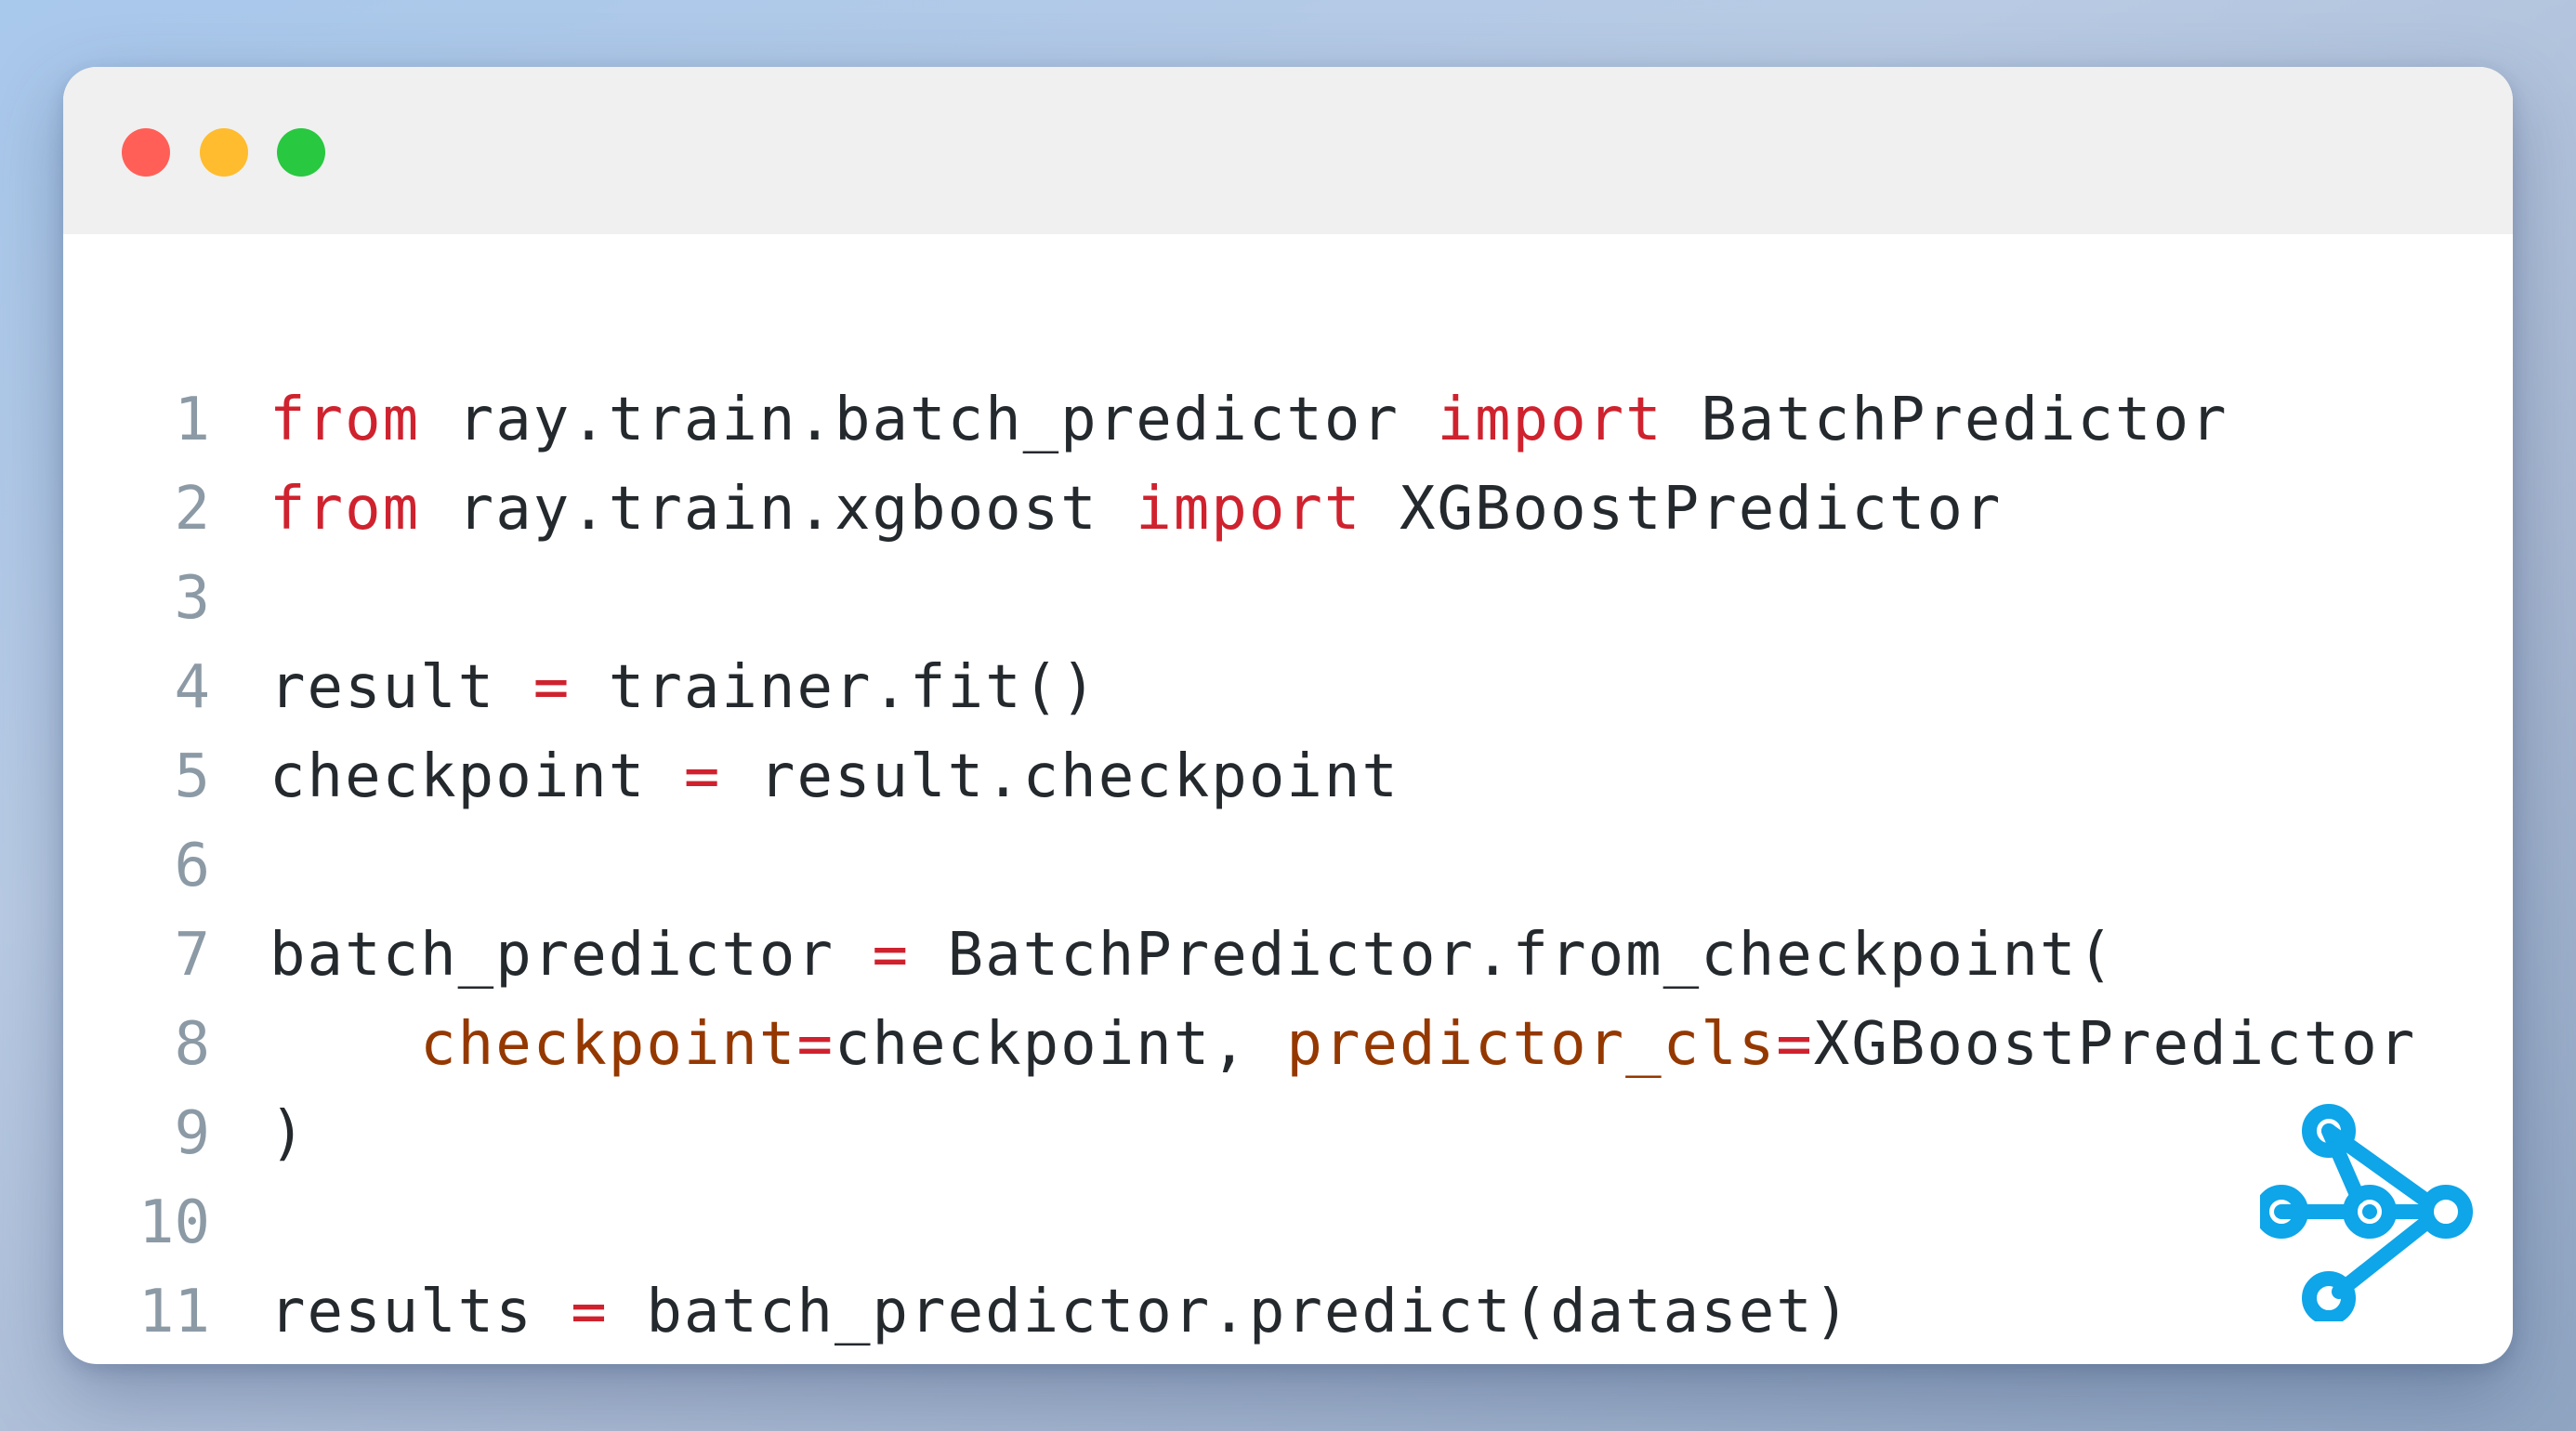 Image resolution: width=2576 pixels, height=1431 pixels. What do you see at coordinates (192, 1044) in the screenshot?
I see `line-number: 8` at bounding box center [192, 1044].